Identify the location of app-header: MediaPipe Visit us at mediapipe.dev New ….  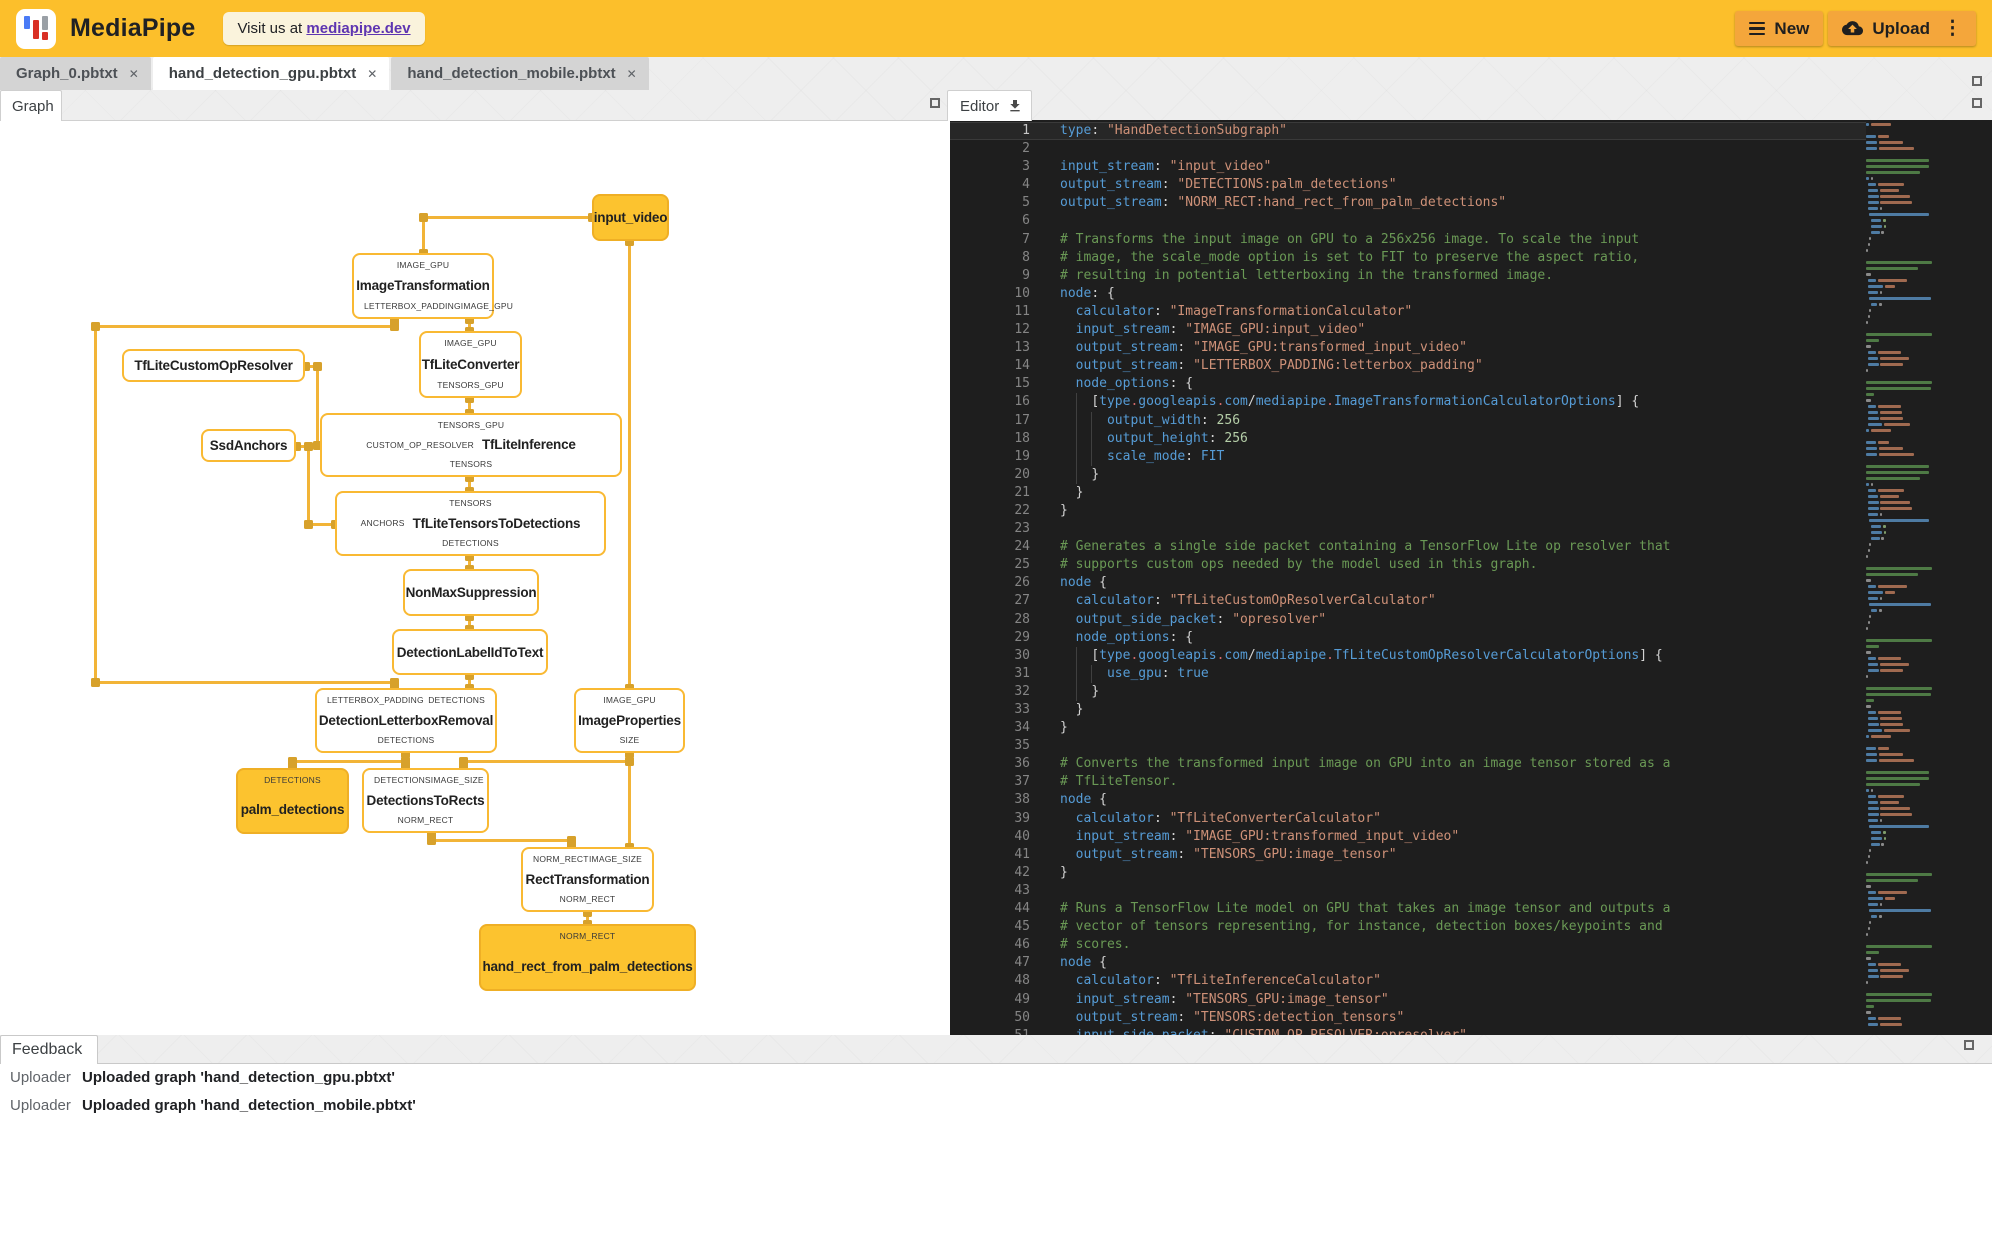
(996, 28).